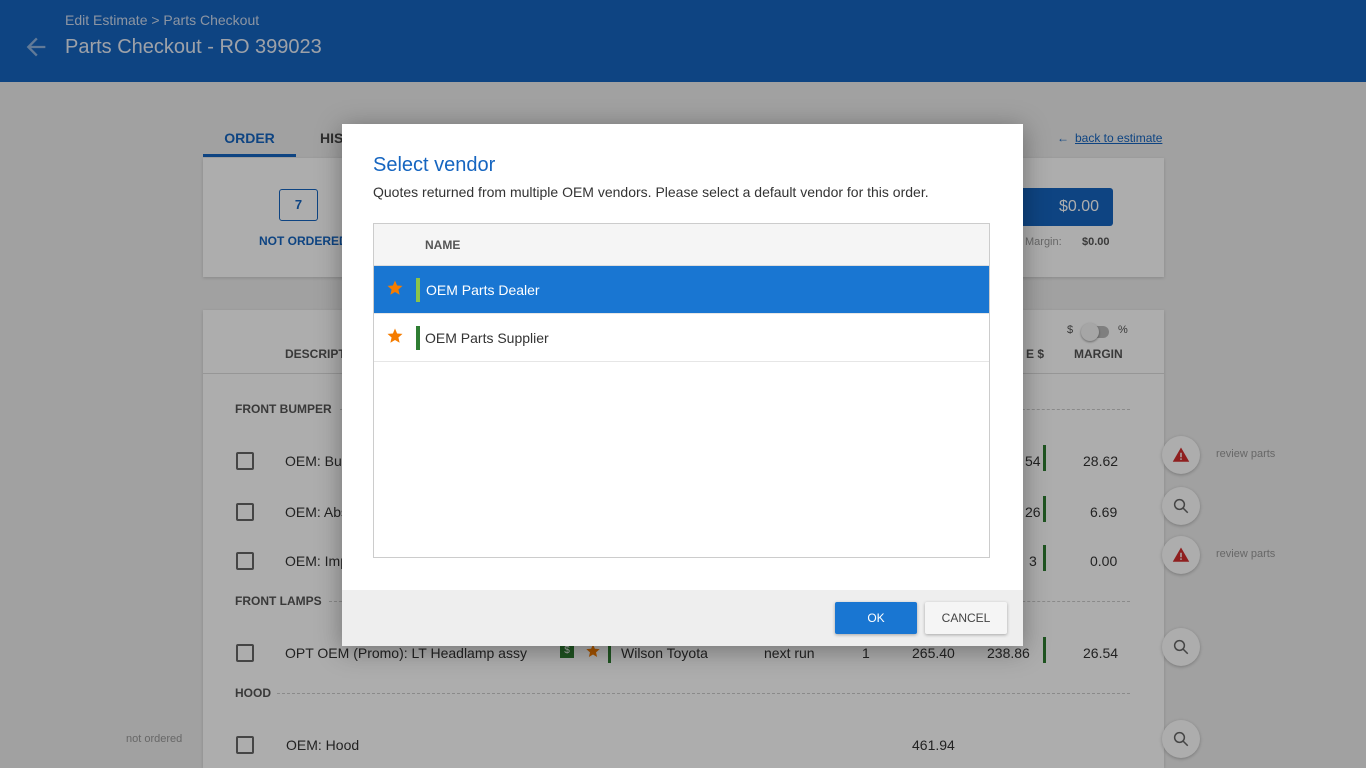 The image size is (1366, 768). I want to click on vendor-name: OEM Parts Supplier, so click(487, 338).